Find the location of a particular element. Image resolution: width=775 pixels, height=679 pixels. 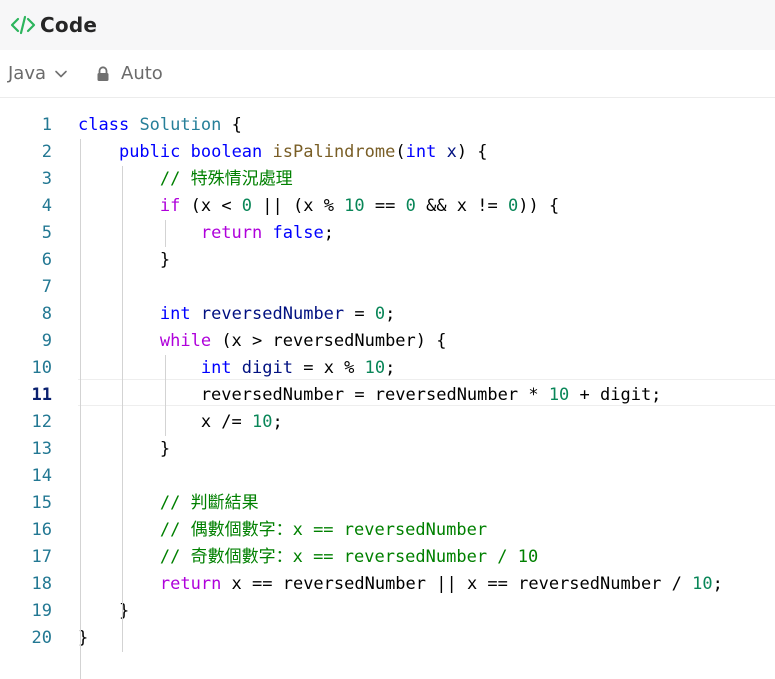

code-line: class Solution { is located at coordinates (426, 125).